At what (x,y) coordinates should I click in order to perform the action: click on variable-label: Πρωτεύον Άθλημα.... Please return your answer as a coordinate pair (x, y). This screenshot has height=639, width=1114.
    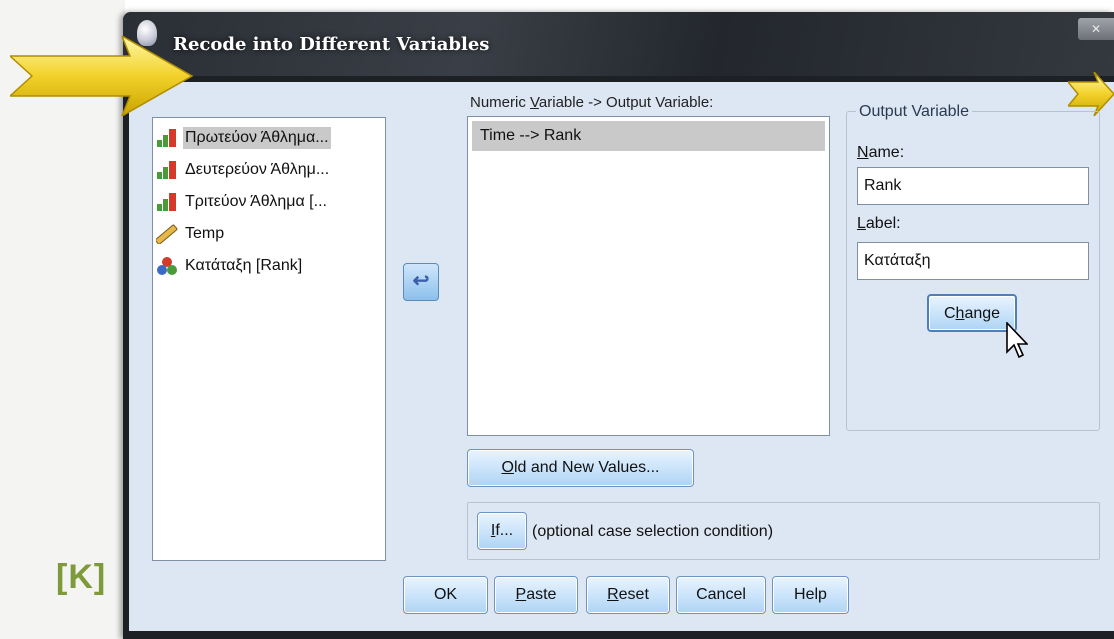
    Looking at the image, I should click on (257, 138).